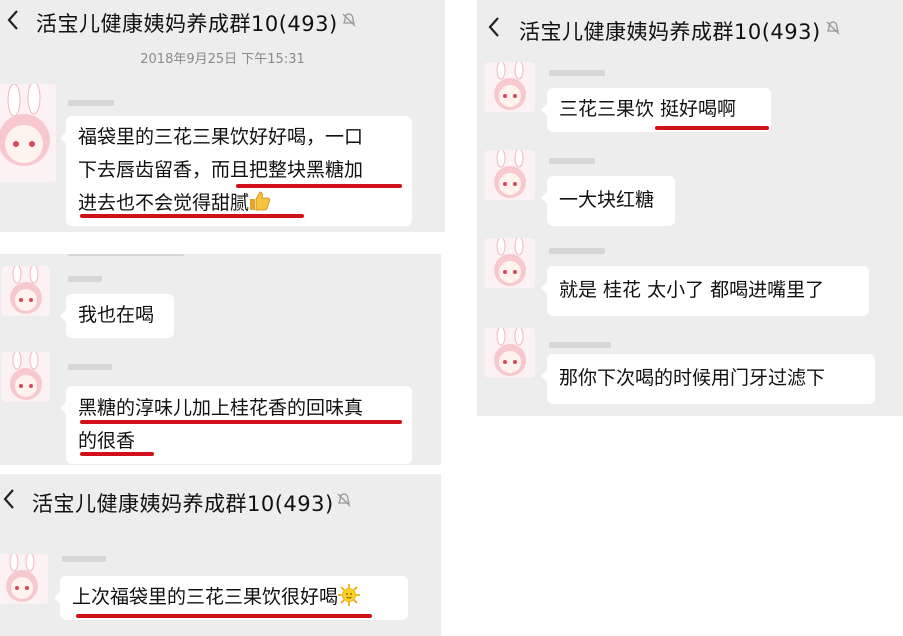 This screenshot has width=903, height=636. I want to click on message-text-line: 三花三果饮 挺好喝啊, so click(648, 109).